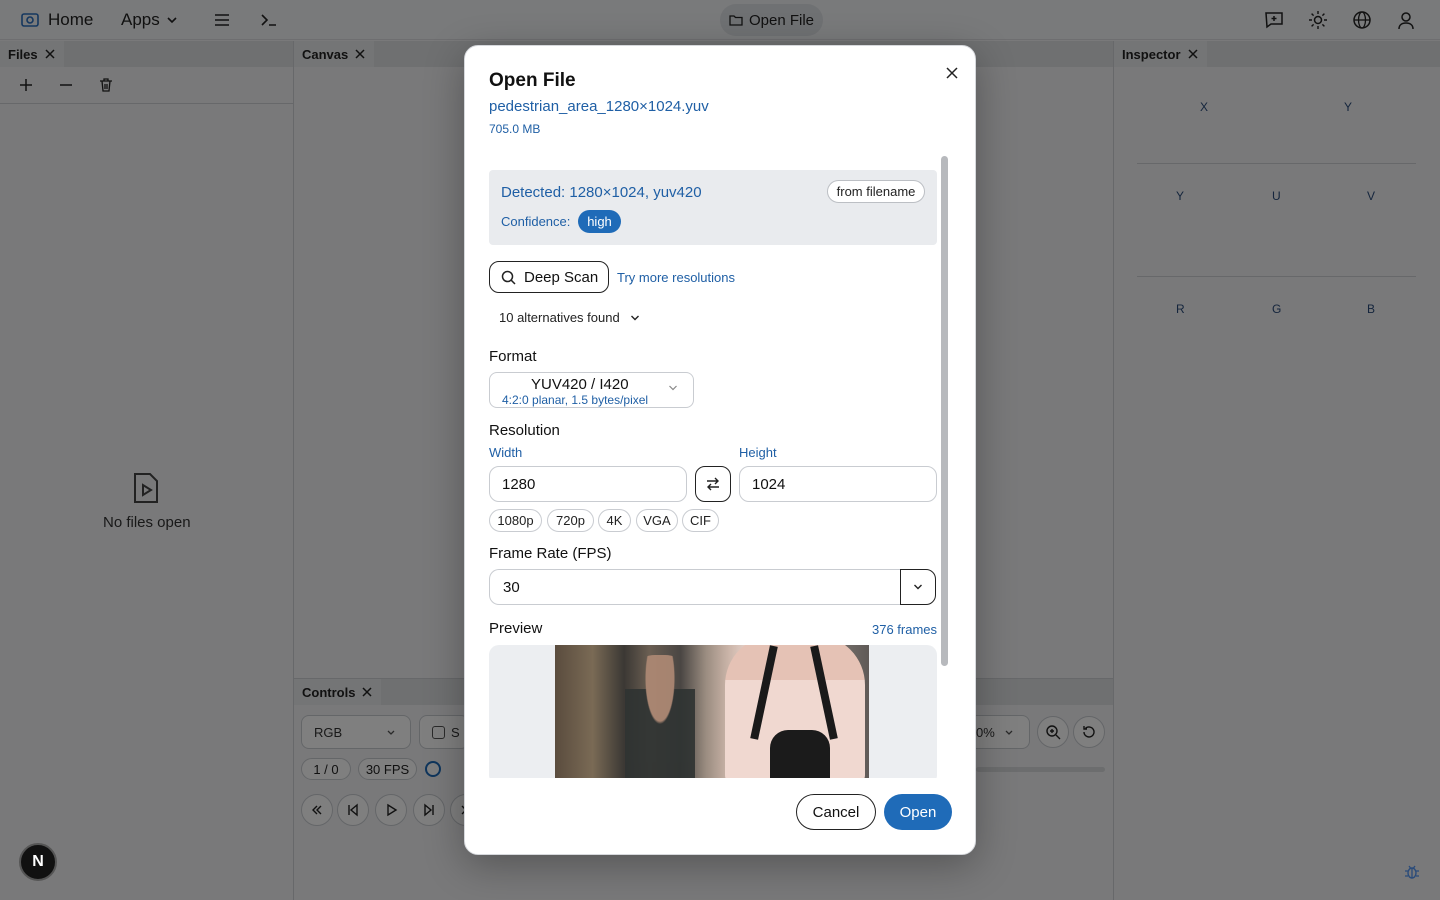 The height and width of the screenshot is (900, 1440). I want to click on swap-arrows-icon, so click(713, 484).